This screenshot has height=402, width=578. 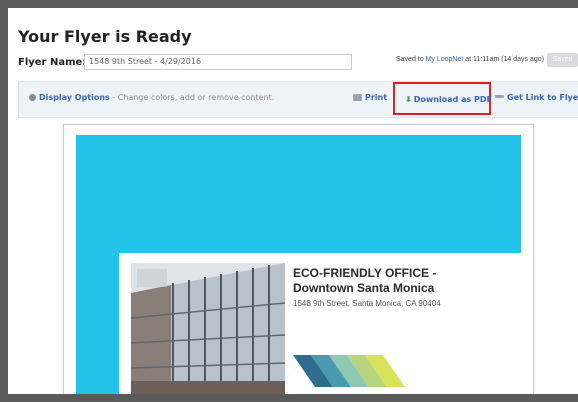 What do you see at coordinates (376, 97) in the screenshot?
I see `print-label: Print` at bounding box center [376, 97].